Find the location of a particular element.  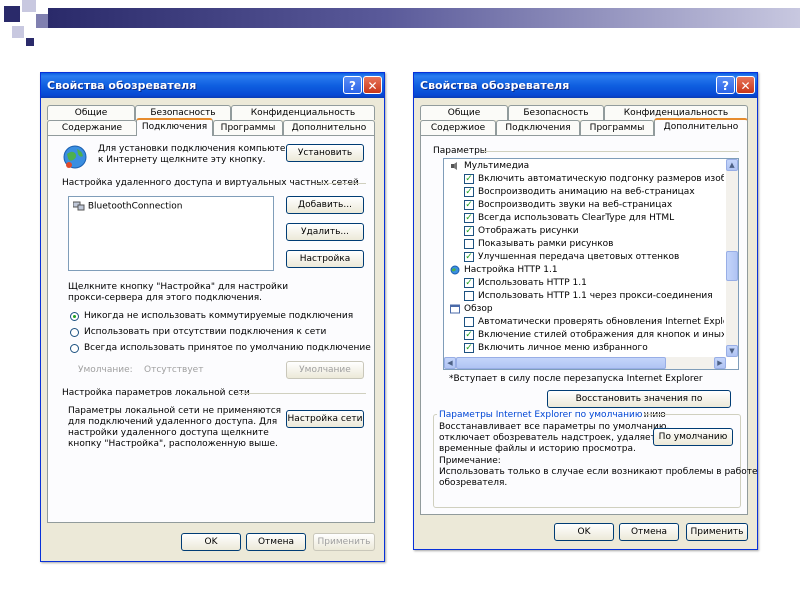

tree-option-label: Отображать рисунки is located at coordinates (528, 231).